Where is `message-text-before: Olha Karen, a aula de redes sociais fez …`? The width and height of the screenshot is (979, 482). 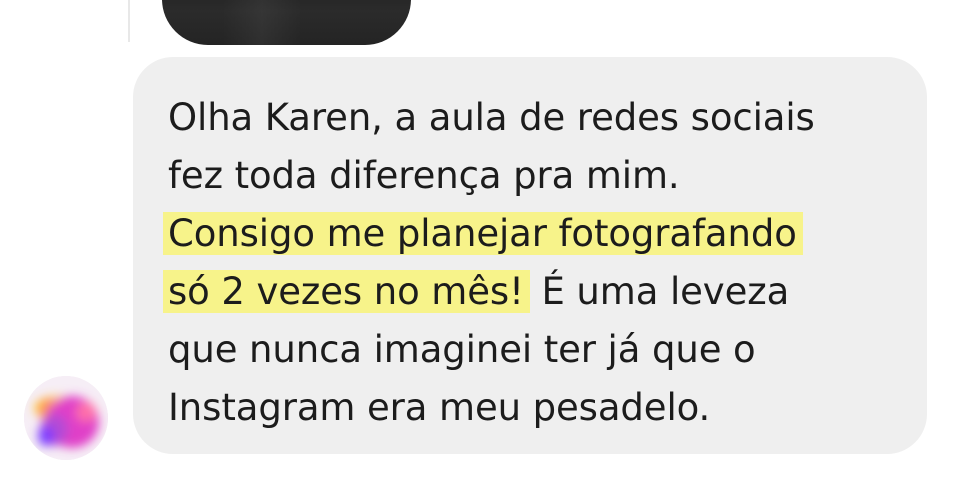 message-text-before: Olha Karen, a aula de redes sociais fez … is located at coordinates (491, 146).